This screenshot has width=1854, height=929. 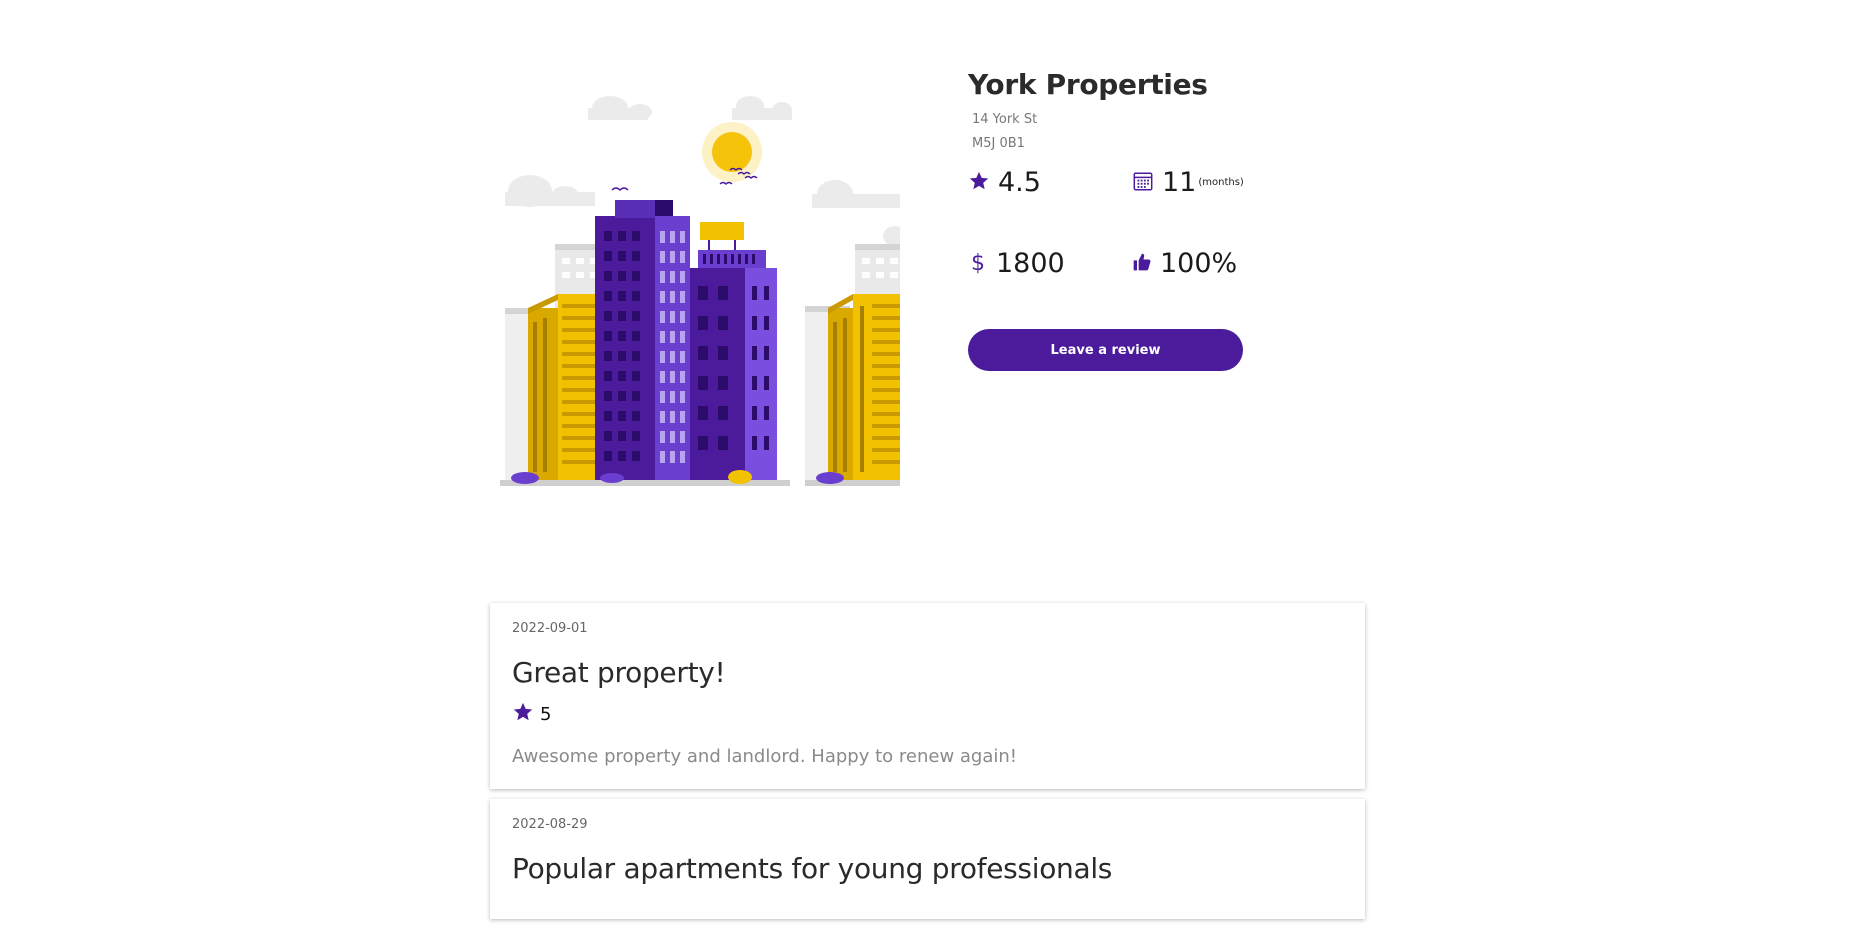 What do you see at coordinates (998, 143) in the screenshot?
I see `address-line-2: M5J 0B1` at bounding box center [998, 143].